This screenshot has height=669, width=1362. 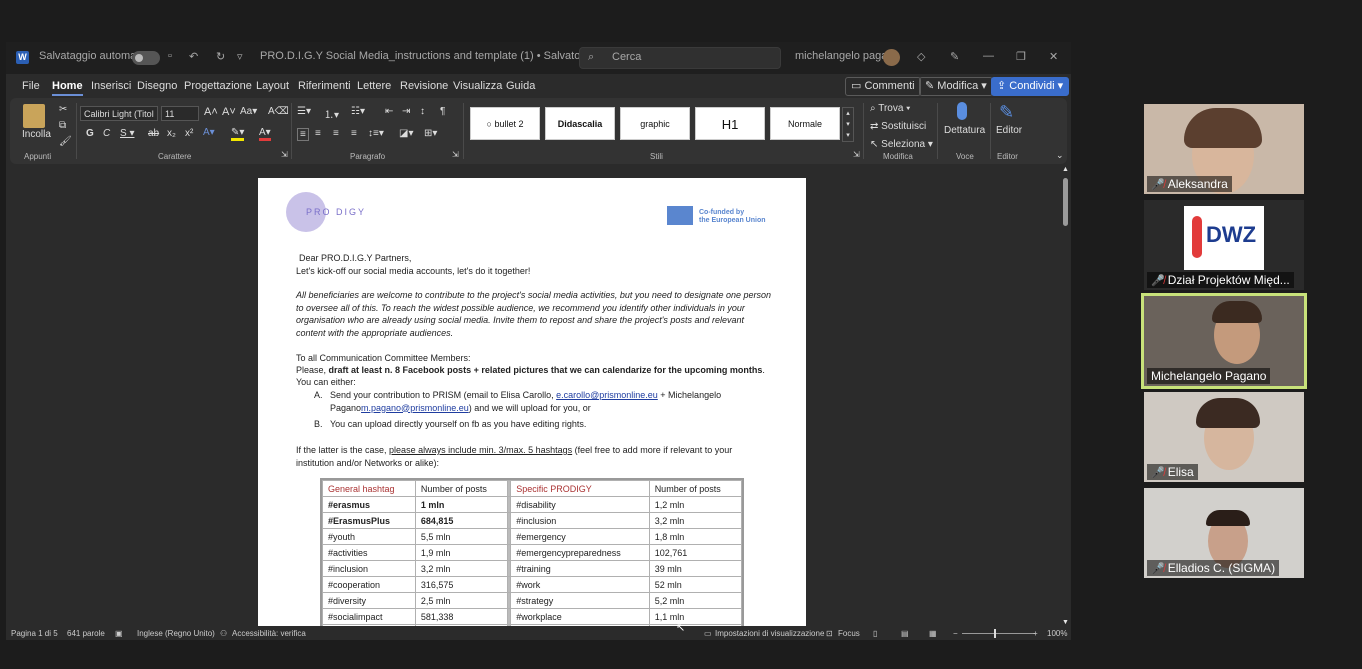 I want to click on format-painter-icon: 🖌, so click(x=65, y=141).